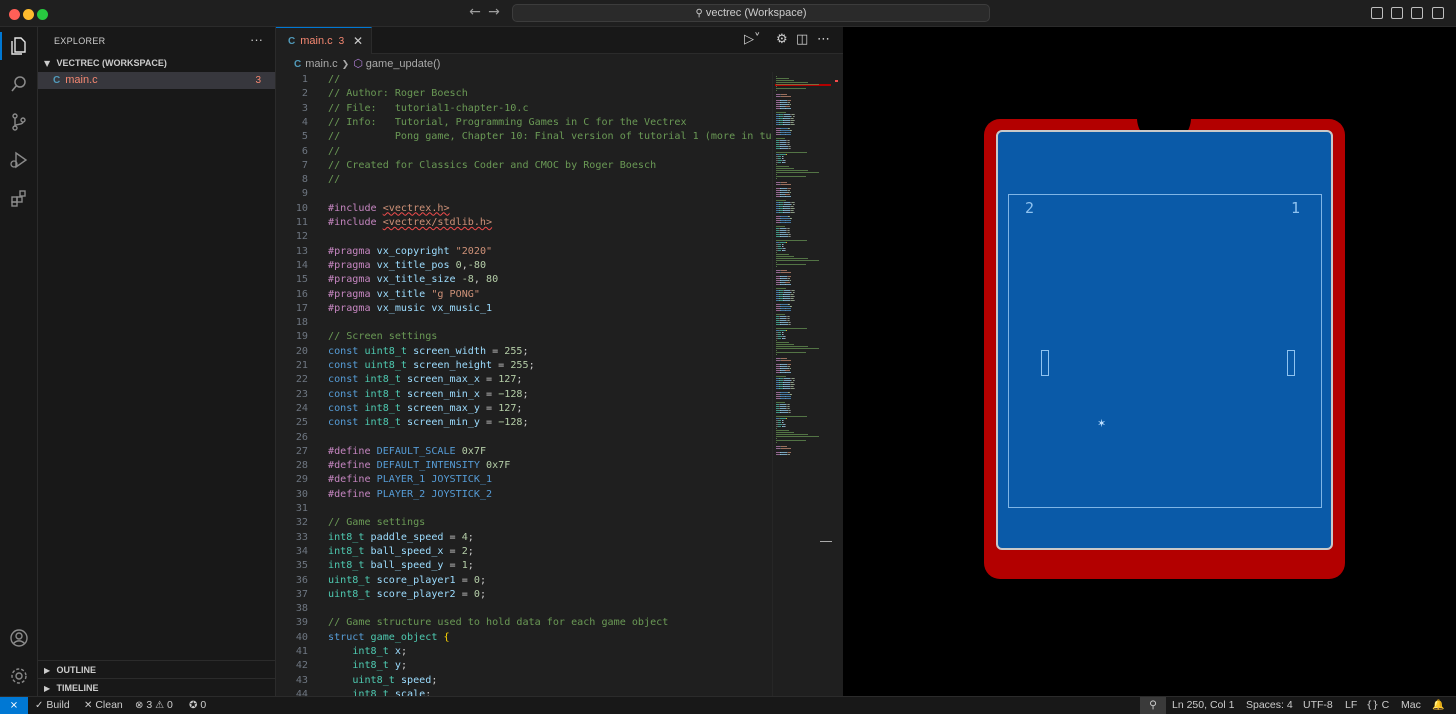 This screenshot has height=714, width=1456. Describe the element at coordinates (28, 14) in the screenshot. I see `window-minimize-button` at that location.